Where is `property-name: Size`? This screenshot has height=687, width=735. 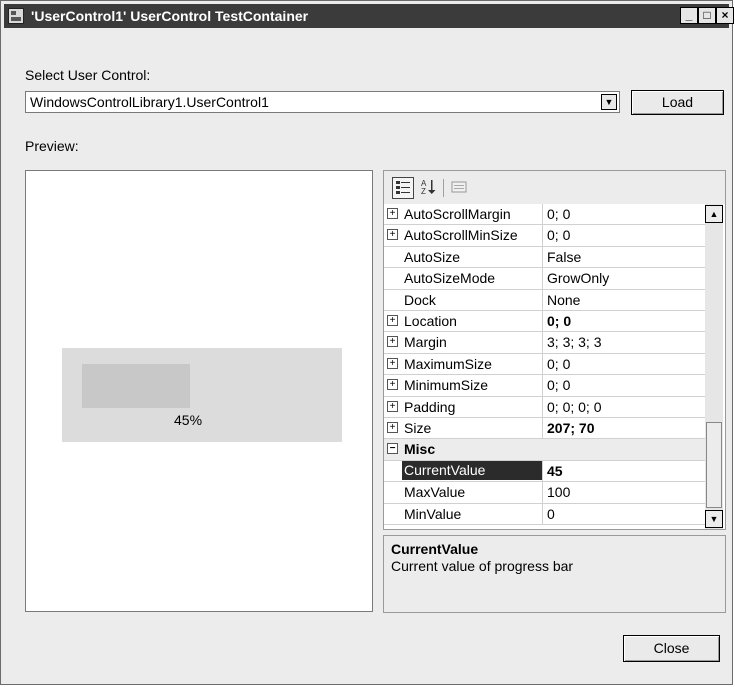
property-name: Size is located at coordinates (418, 428).